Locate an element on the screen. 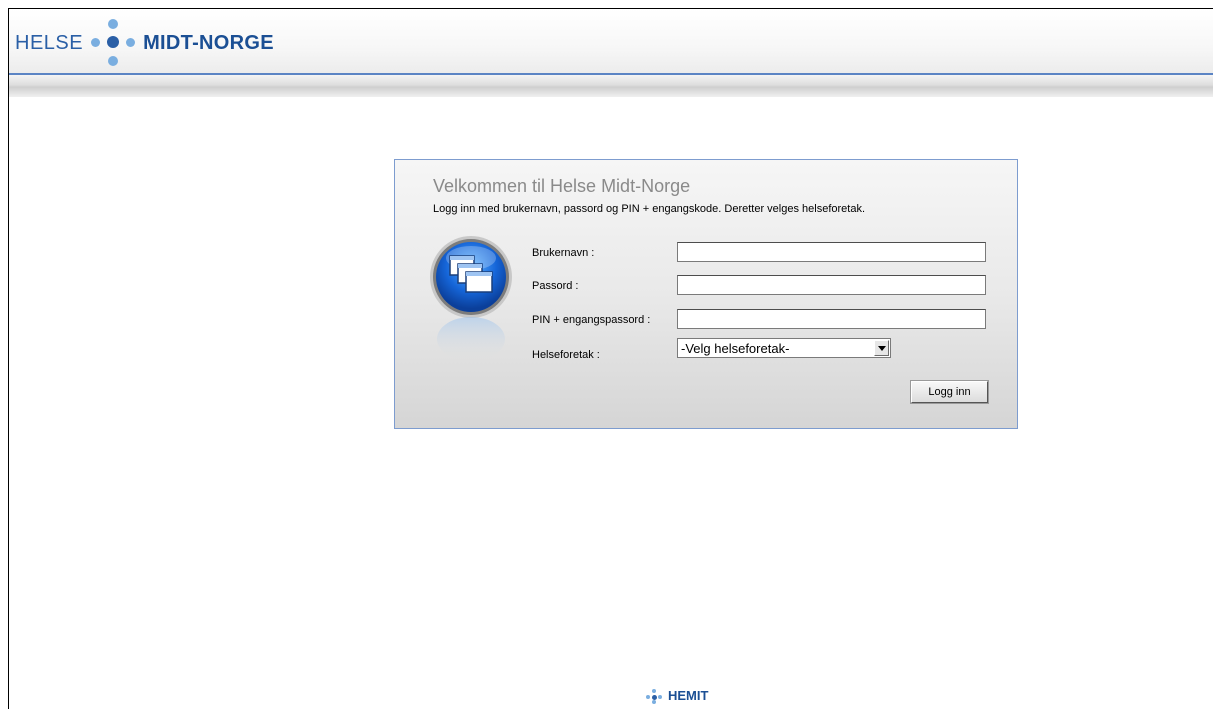 This screenshot has width=1213, height=709. password-label: Passord : is located at coordinates (555, 286).